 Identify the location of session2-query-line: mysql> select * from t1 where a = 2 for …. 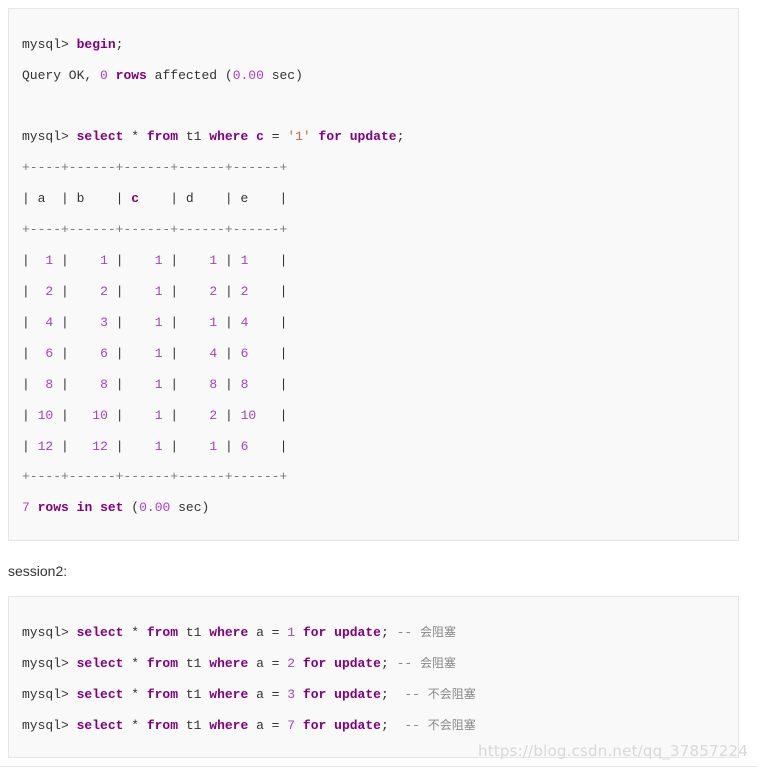
(239, 663).